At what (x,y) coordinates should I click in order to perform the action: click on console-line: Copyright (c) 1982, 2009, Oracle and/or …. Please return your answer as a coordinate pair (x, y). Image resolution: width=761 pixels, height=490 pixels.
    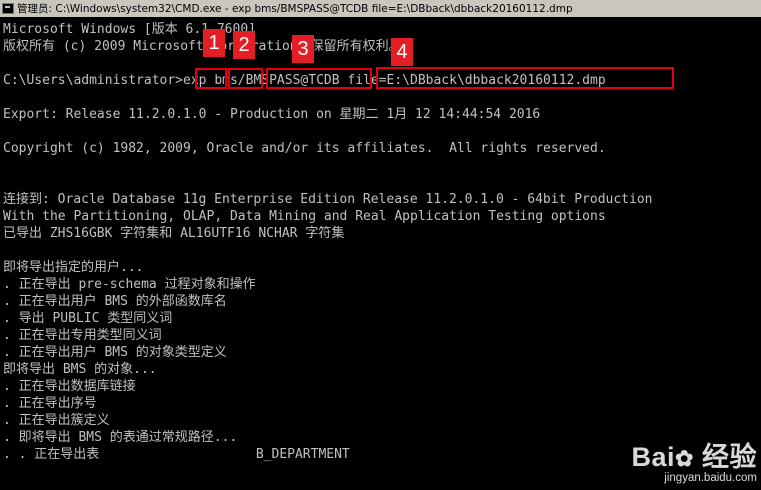
    Looking at the image, I should click on (304, 148).